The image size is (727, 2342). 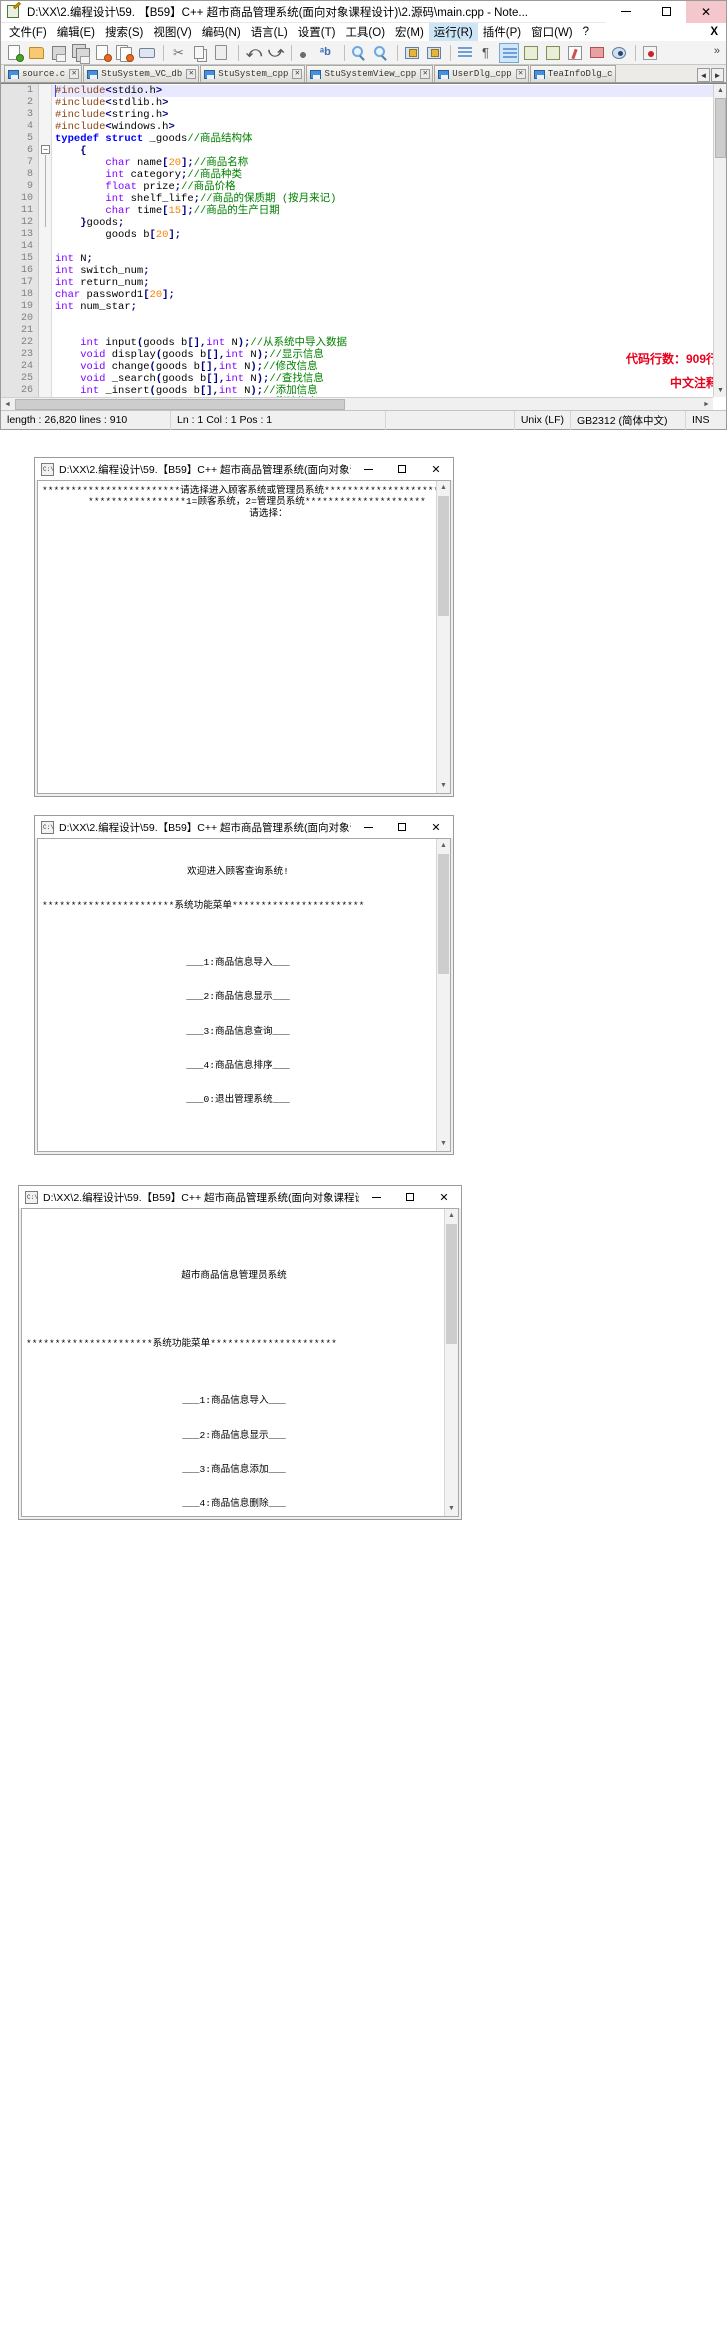 I want to click on horizontal-scroll-thumb, so click(x=180, y=404).